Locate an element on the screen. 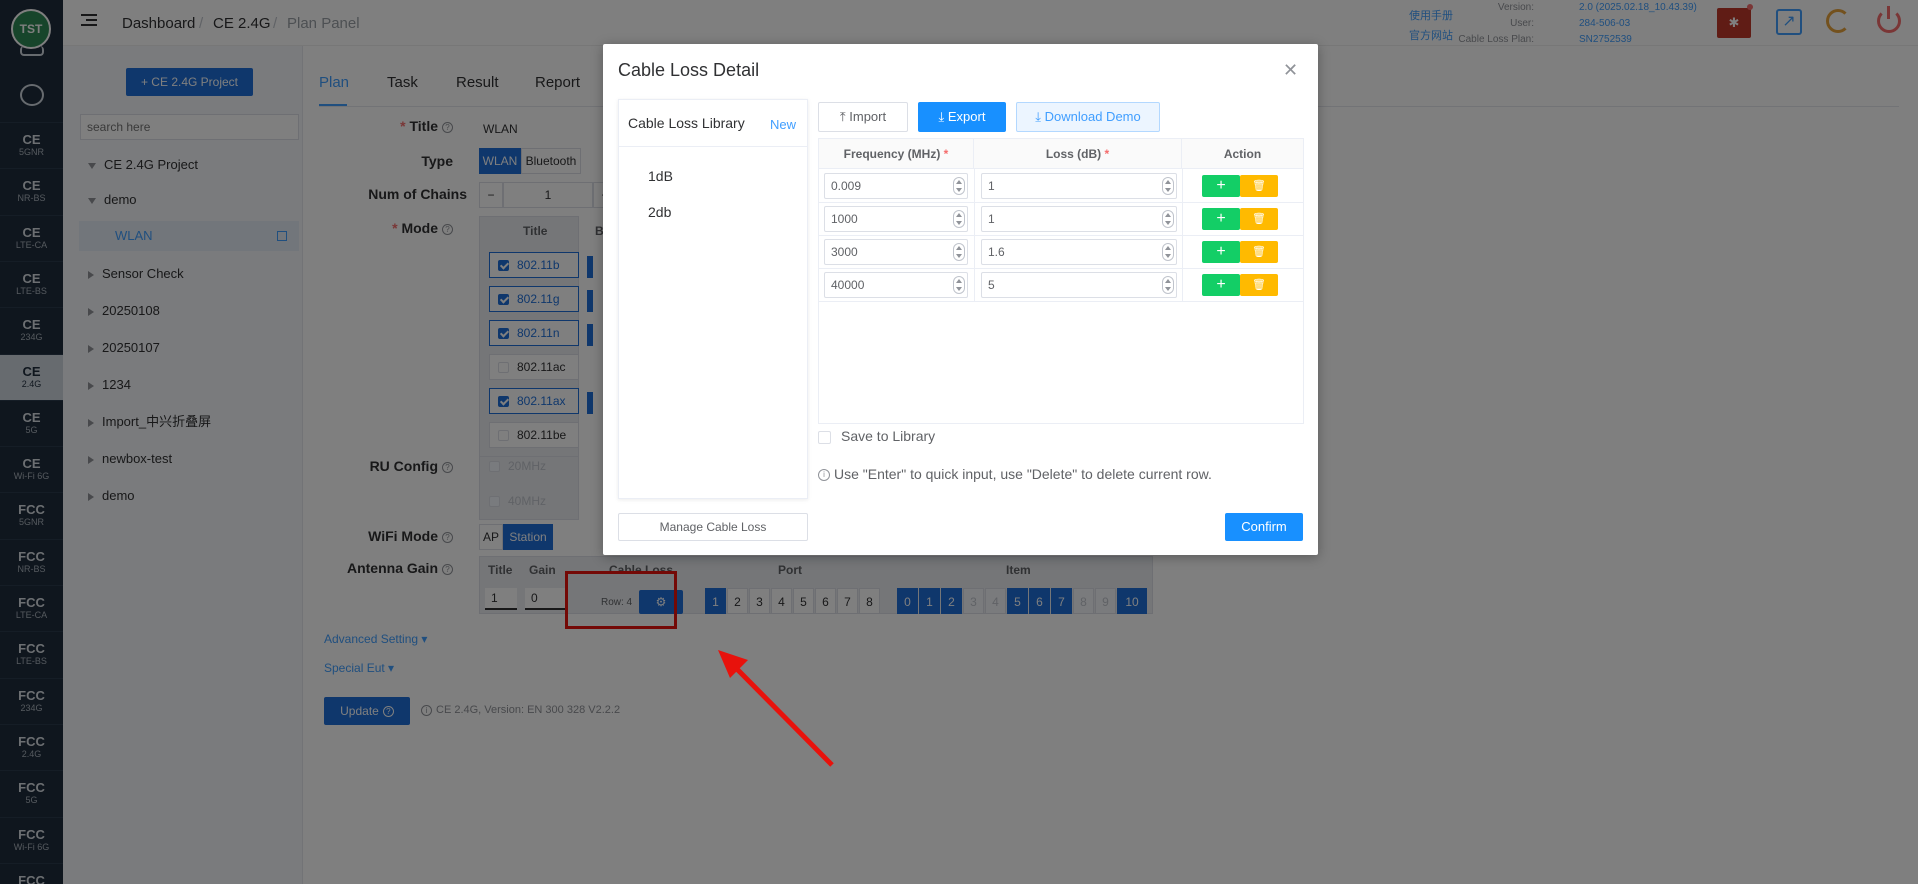  frequency-input: 0.009 is located at coordinates (896, 186).